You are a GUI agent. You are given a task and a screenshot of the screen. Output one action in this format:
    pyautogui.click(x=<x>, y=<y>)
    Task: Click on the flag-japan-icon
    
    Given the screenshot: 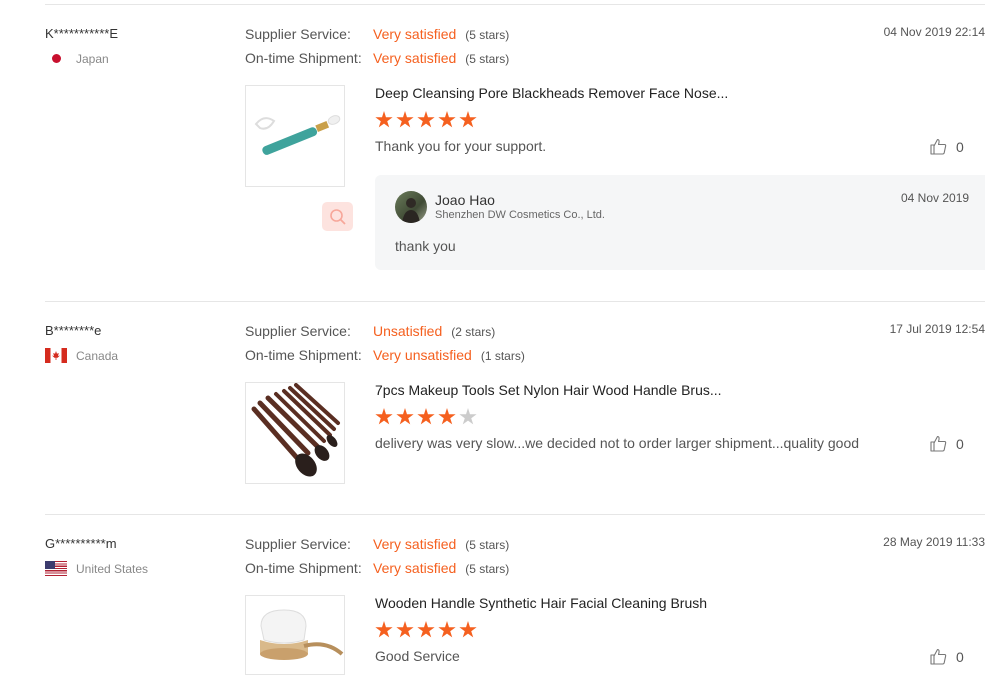 What is the action you would take?
    pyautogui.click(x=56, y=58)
    